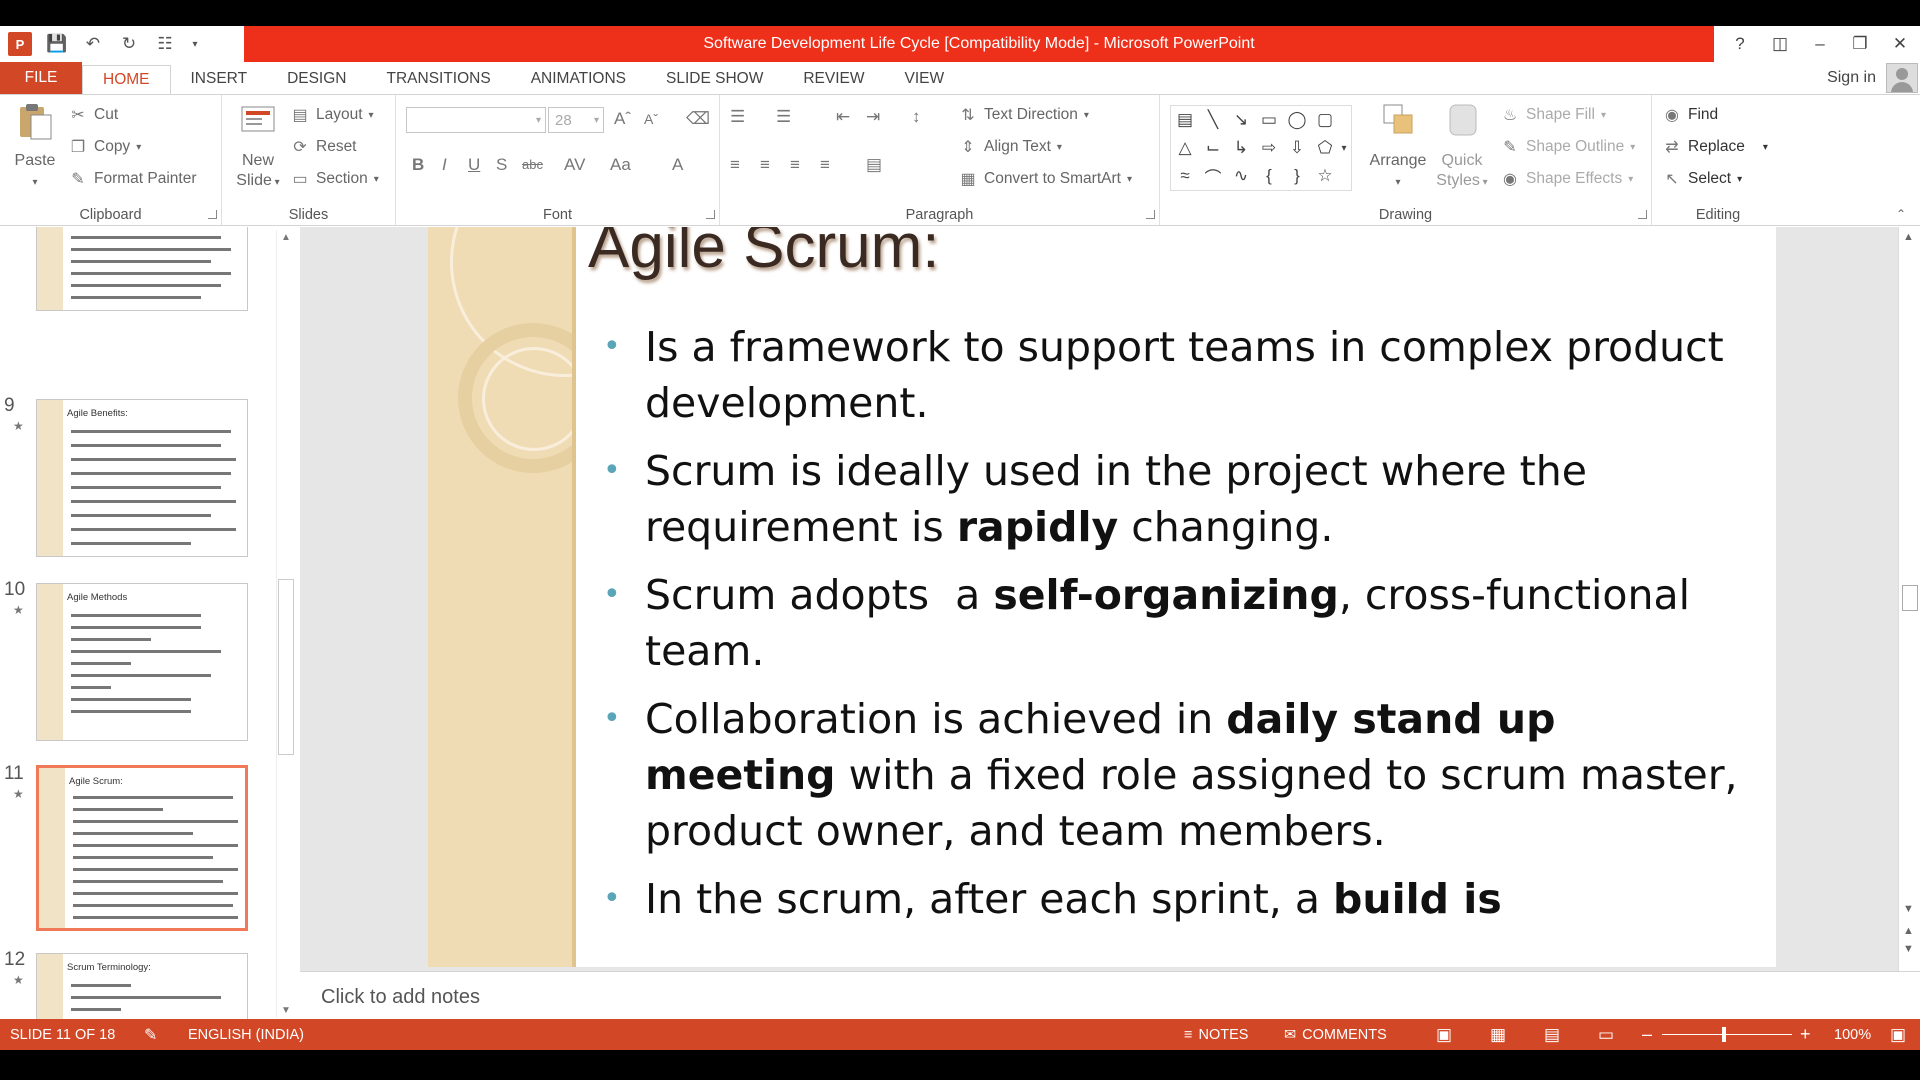 The height and width of the screenshot is (1080, 1920). I want to click on notes-button: ≡ NOTES, so click(1216, 1034).